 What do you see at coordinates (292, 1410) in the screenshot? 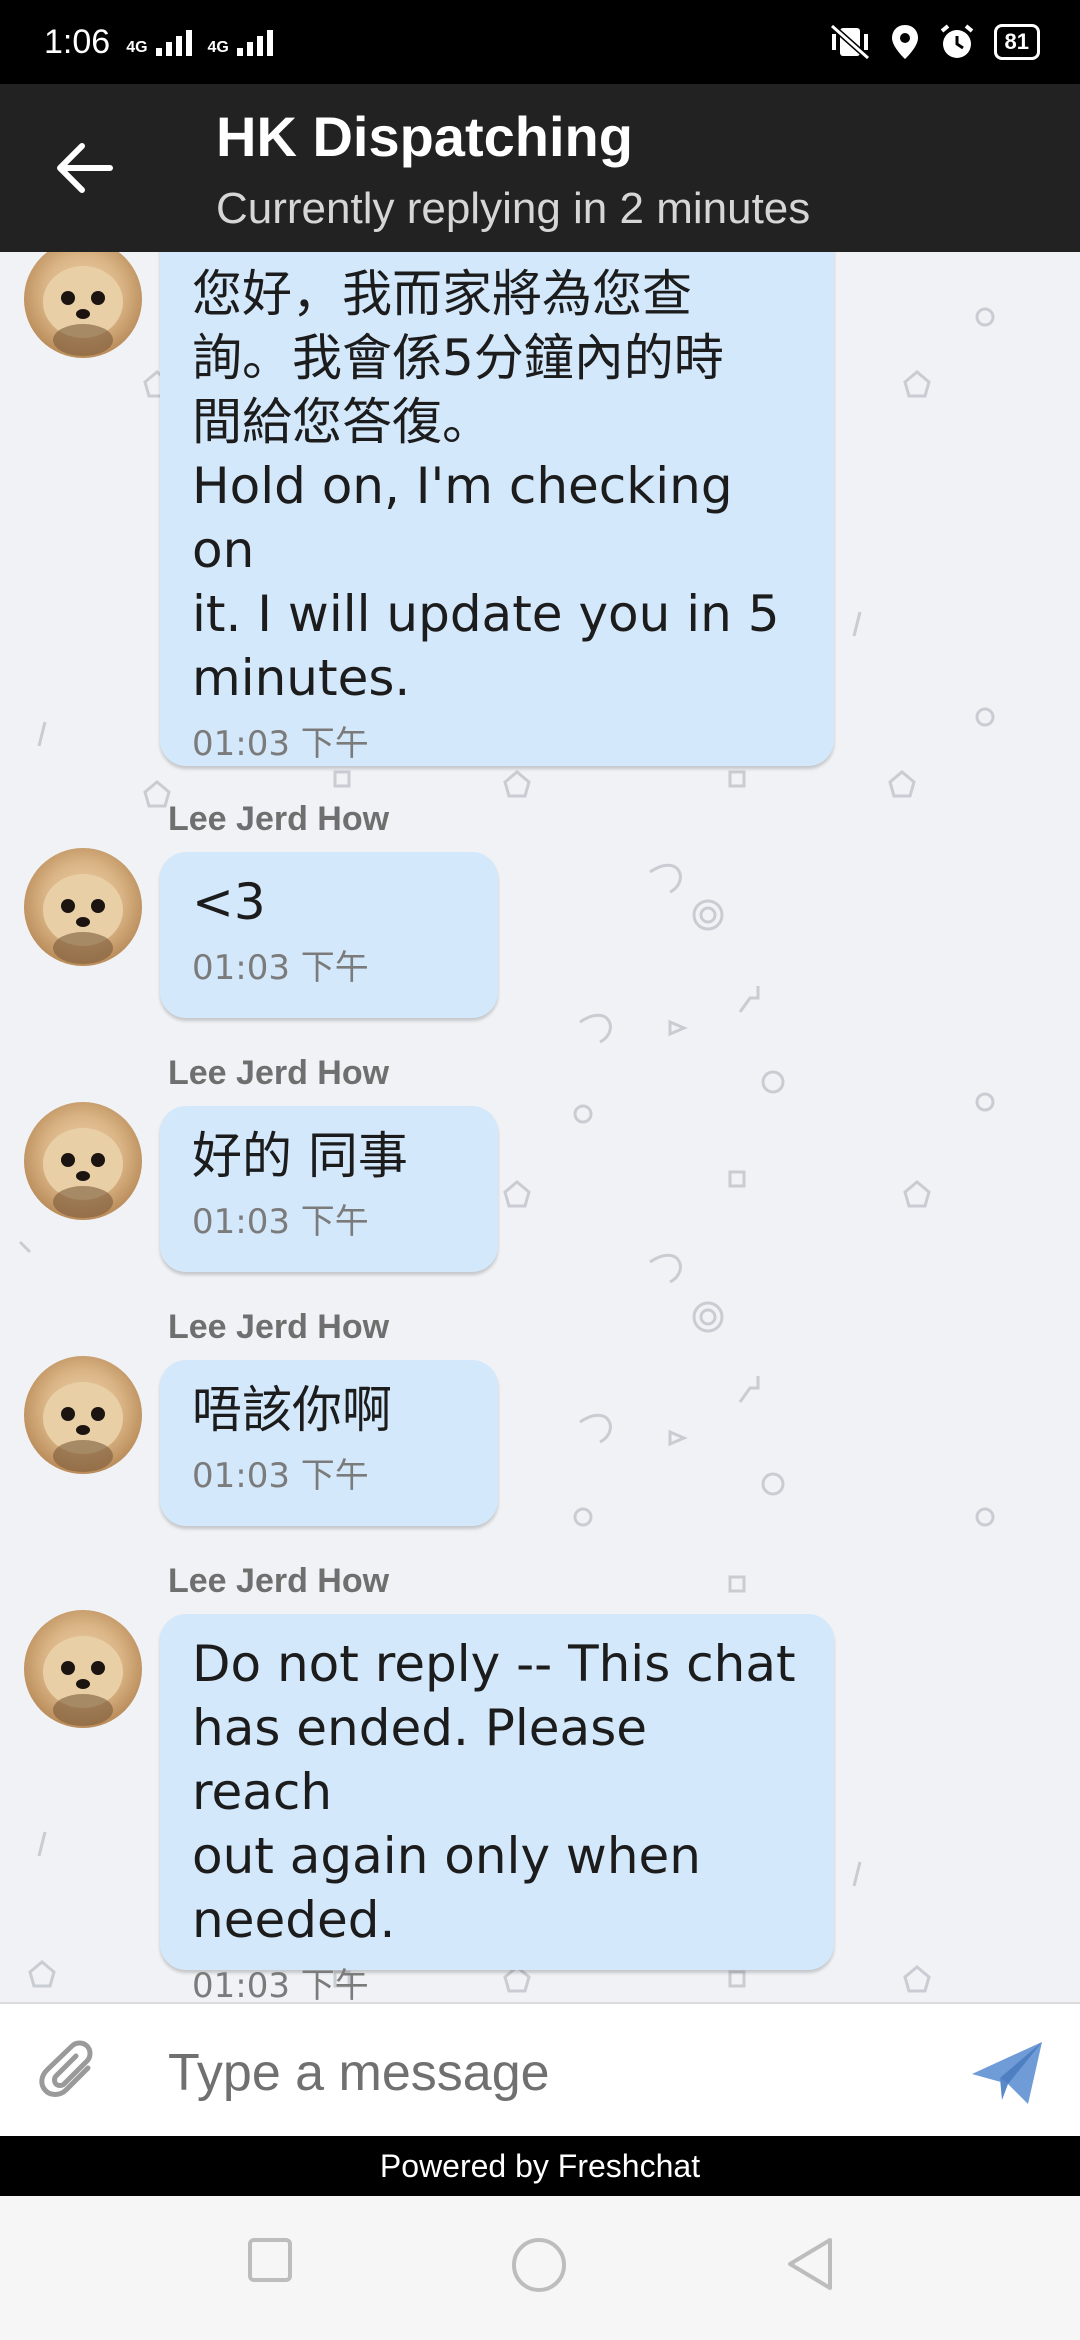
I see `message-text: 唔該你啊` at bounding box center [292, 1410].